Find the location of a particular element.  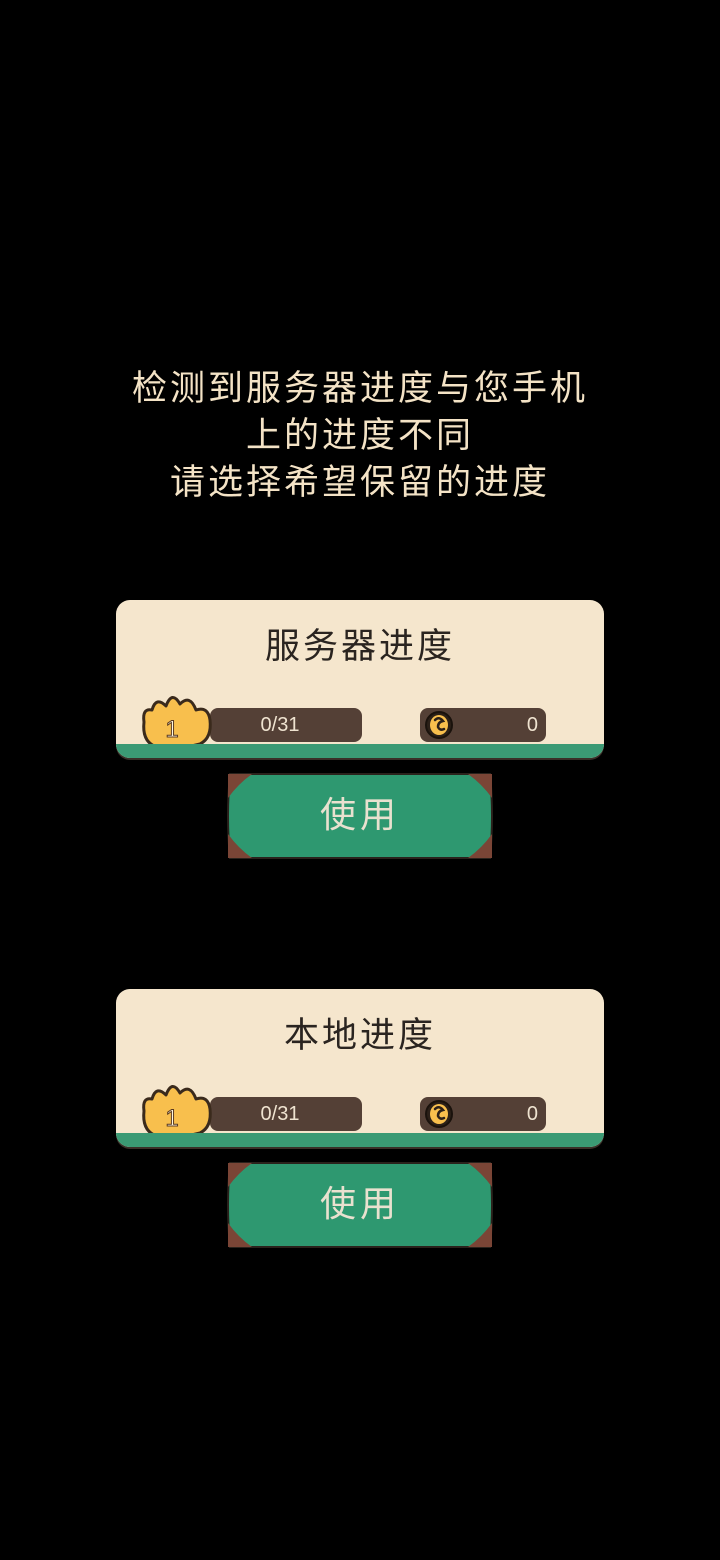

message-line-3: 请选择希望保留的进度 is located at coordinates (359, 483).